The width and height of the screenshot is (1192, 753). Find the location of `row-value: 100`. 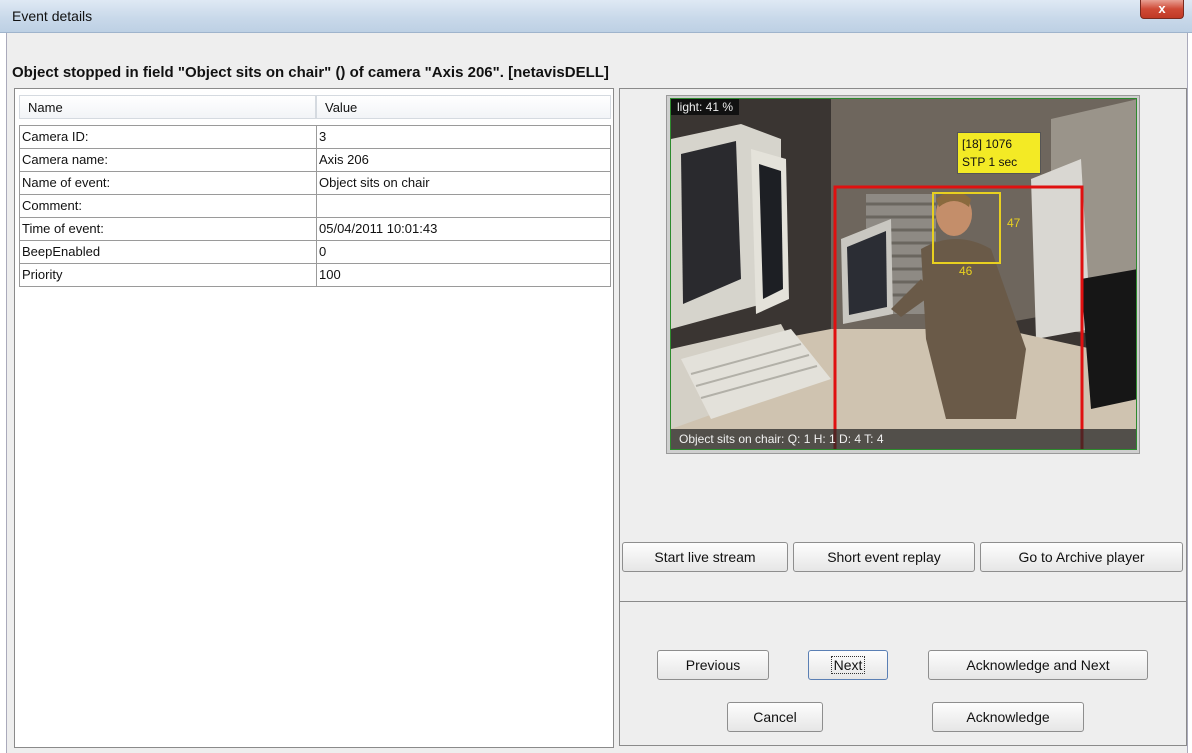

row-value: 100 is located at coordinates (463, 275).